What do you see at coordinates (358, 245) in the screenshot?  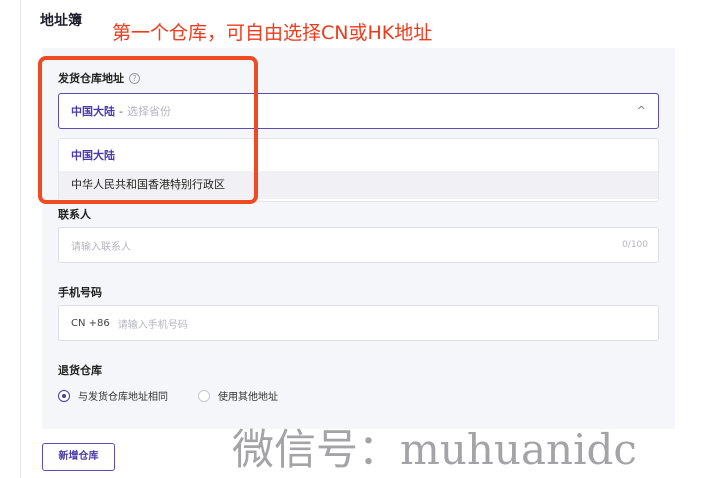 I see `contact-input: 请输入联系人 0/100` at bounding box center [358, 245].